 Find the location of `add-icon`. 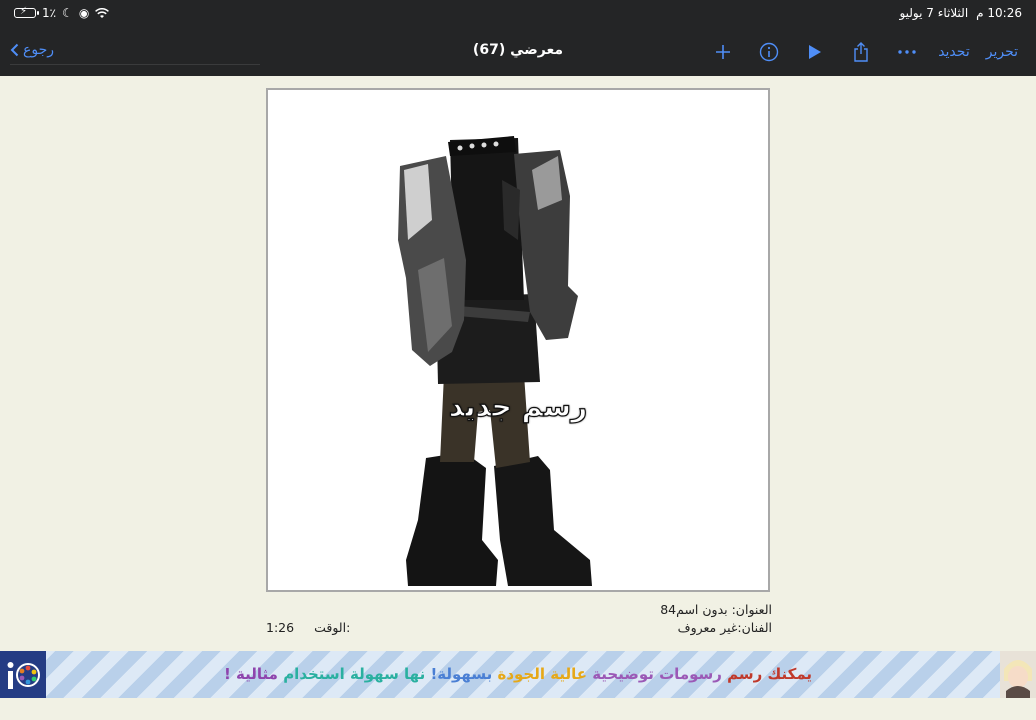

add-icon is located at coordinates (723, 52).